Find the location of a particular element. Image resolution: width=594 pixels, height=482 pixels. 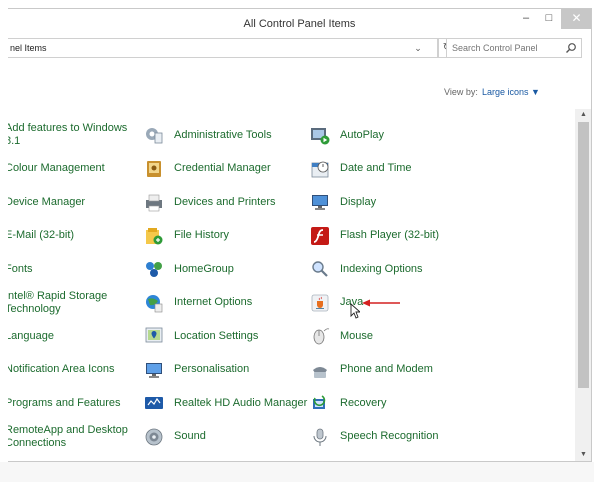

control-panel-item: Speech Recognition is located at coordinates (374, 437).